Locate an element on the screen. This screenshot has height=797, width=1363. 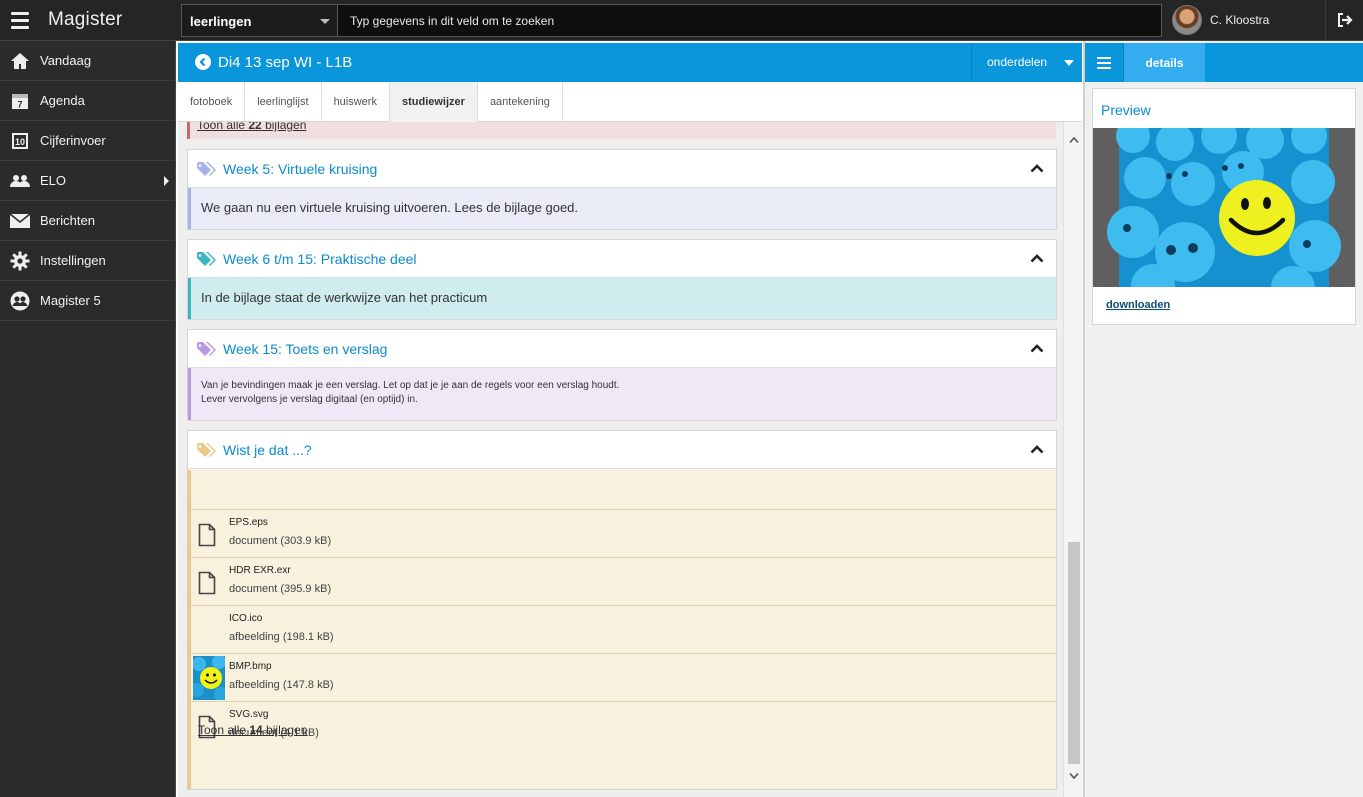
sidebar-item-label: Instellingen is located at coordinates (73, 260).